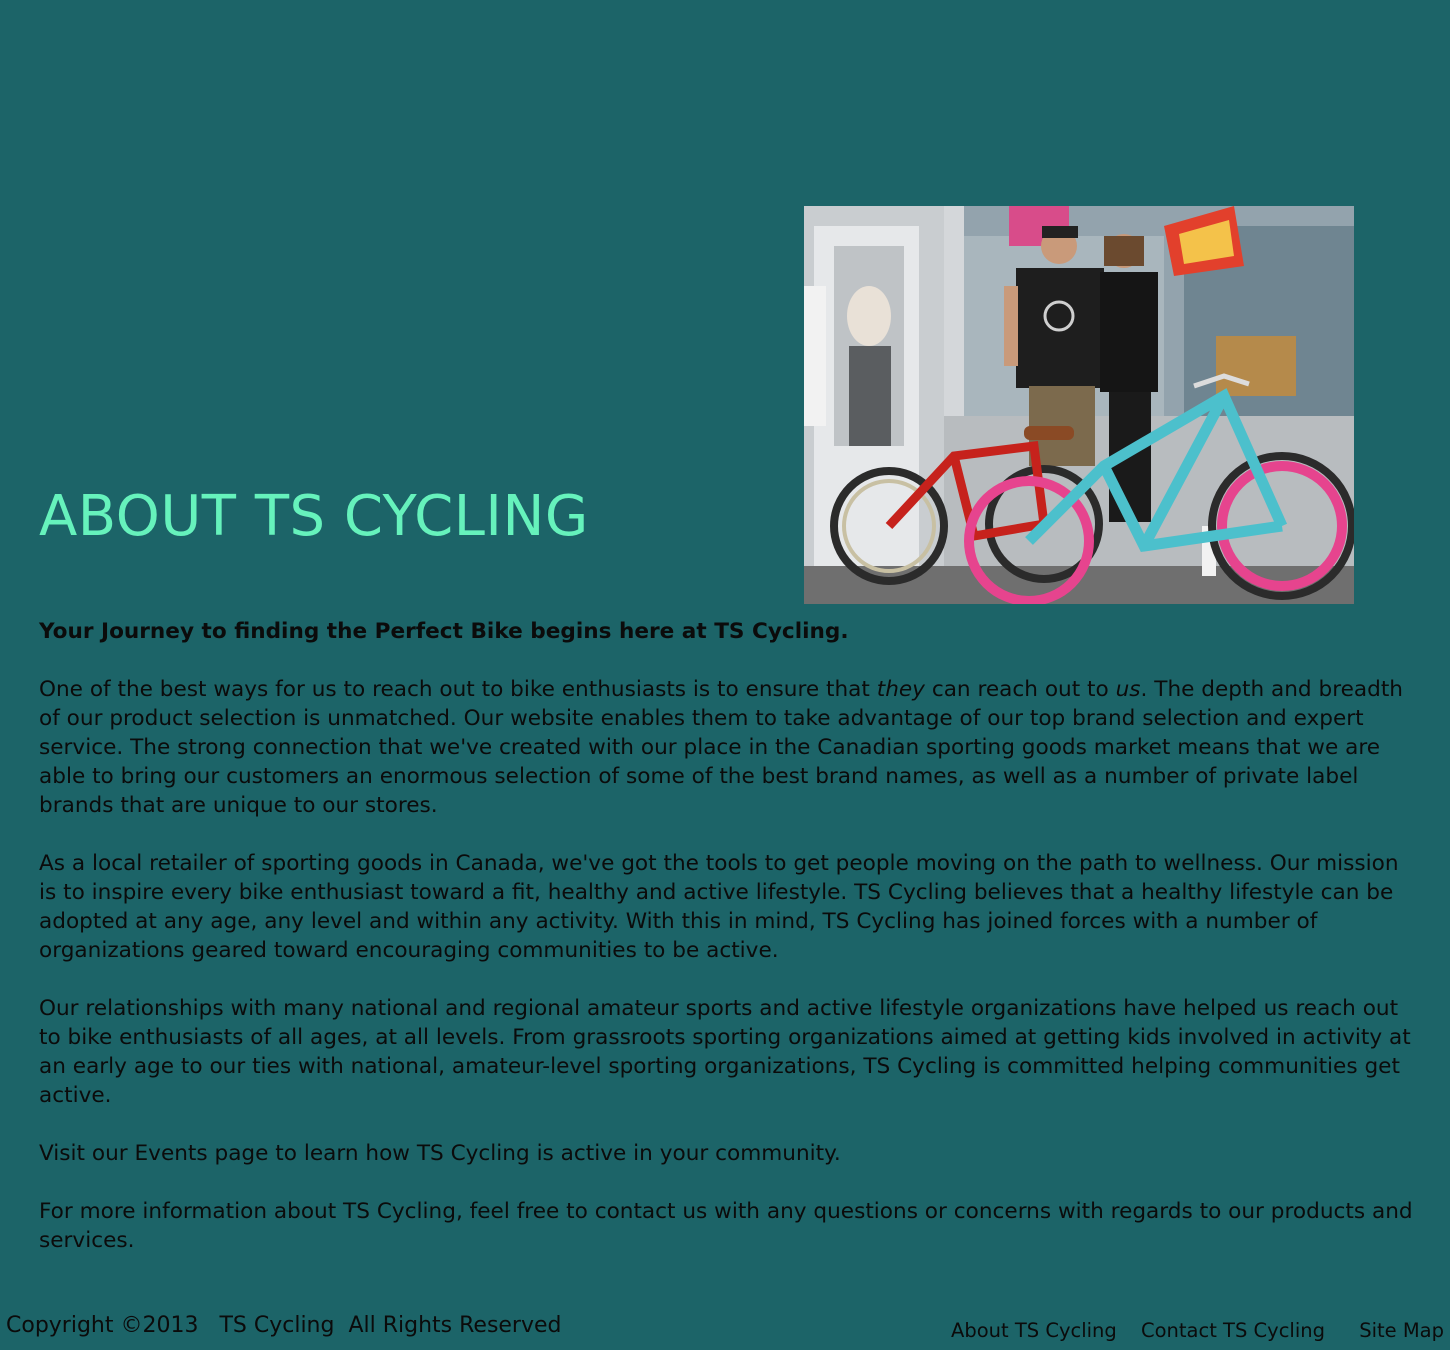  I want to click on emphasis-they: they, so click(900, 689).